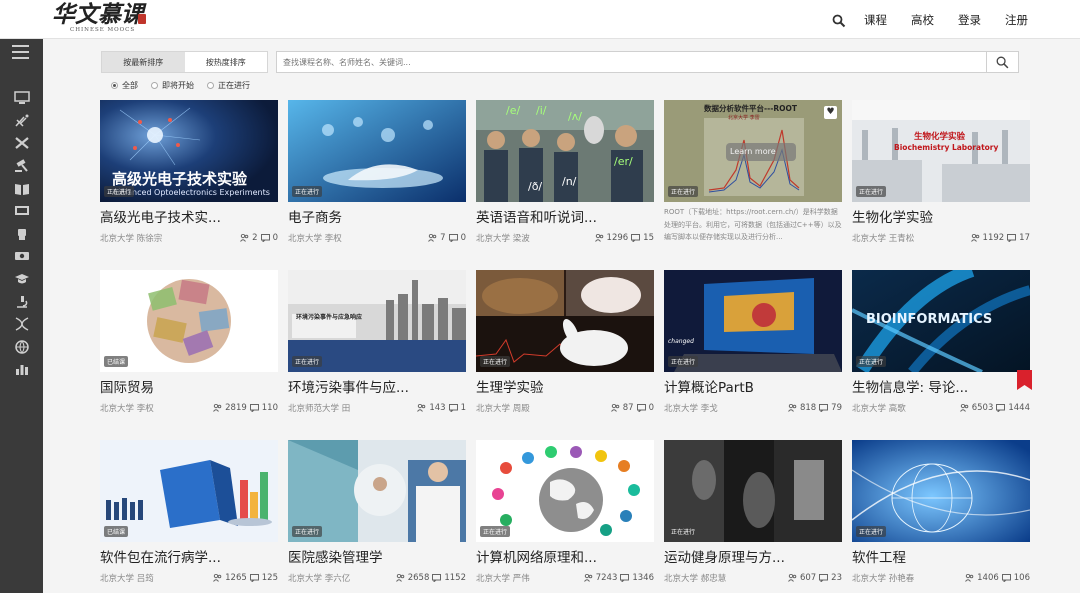 The height and width of the screenshot is (593, 1080). Describe the element at coordinates (21, 256) in the screenshot. I see `money-icon` at that location.